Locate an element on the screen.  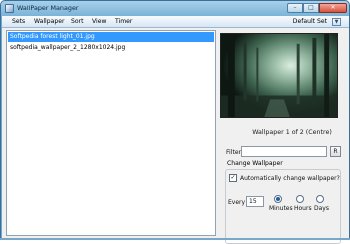
menu-sort: Sort is located at coordinates (77, 21).